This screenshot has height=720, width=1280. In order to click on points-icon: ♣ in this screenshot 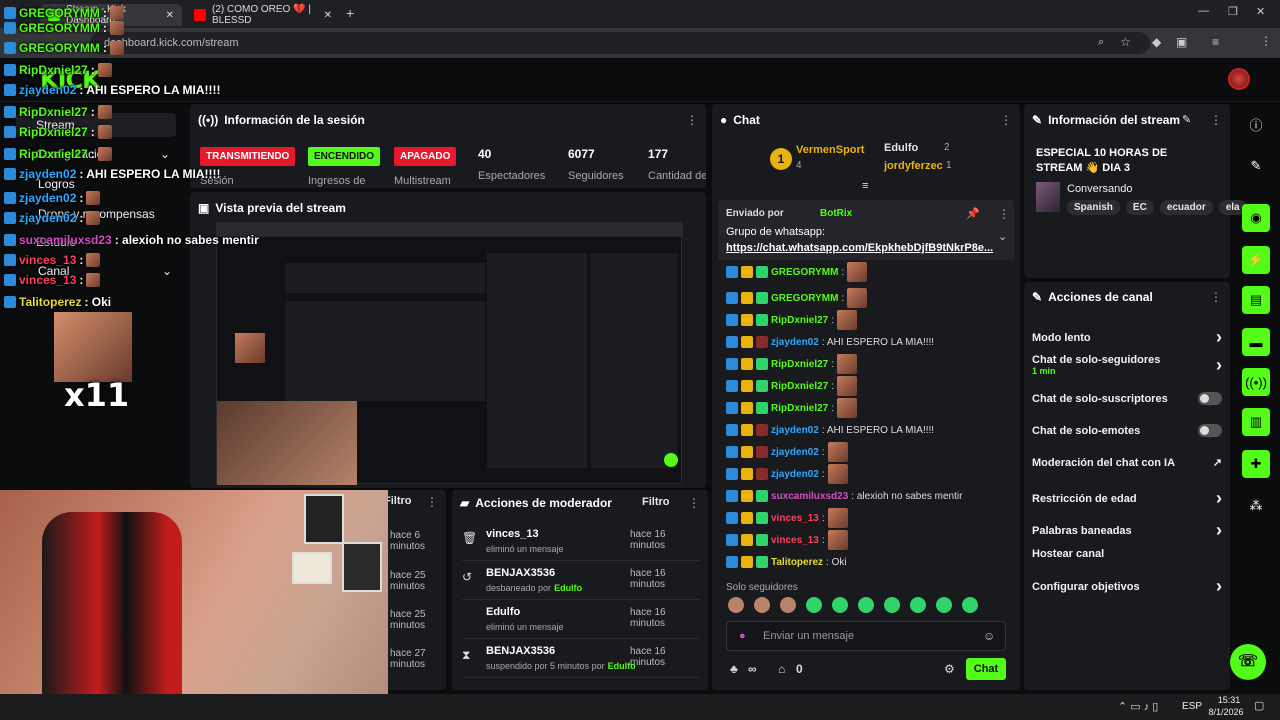, I will do `click(734, 669)`.